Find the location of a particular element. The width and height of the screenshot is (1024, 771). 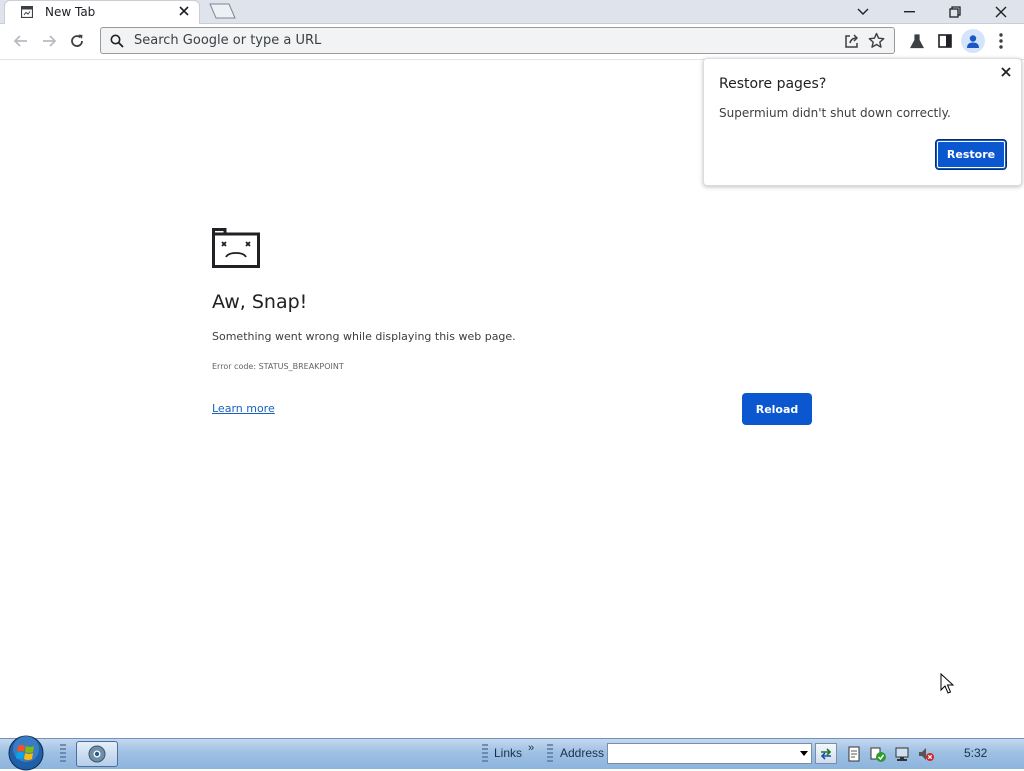

search-icon is located at coordinates (117, 41).